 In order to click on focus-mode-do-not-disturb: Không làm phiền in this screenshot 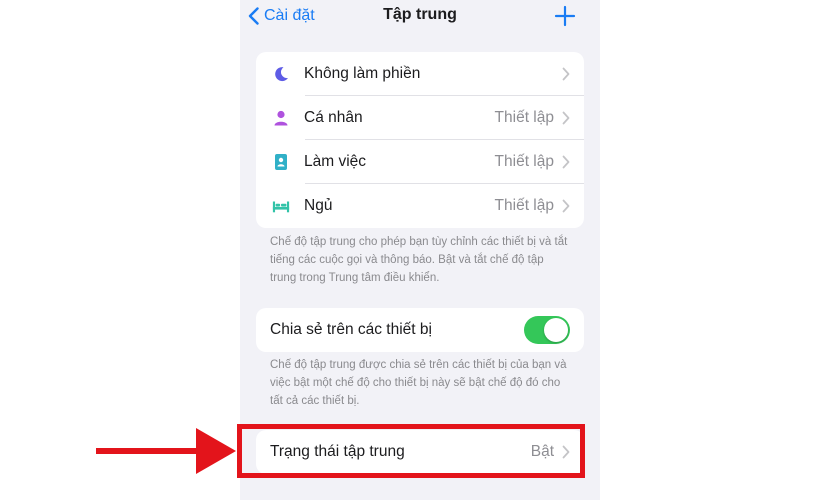, I will do `click(420, 74)`.